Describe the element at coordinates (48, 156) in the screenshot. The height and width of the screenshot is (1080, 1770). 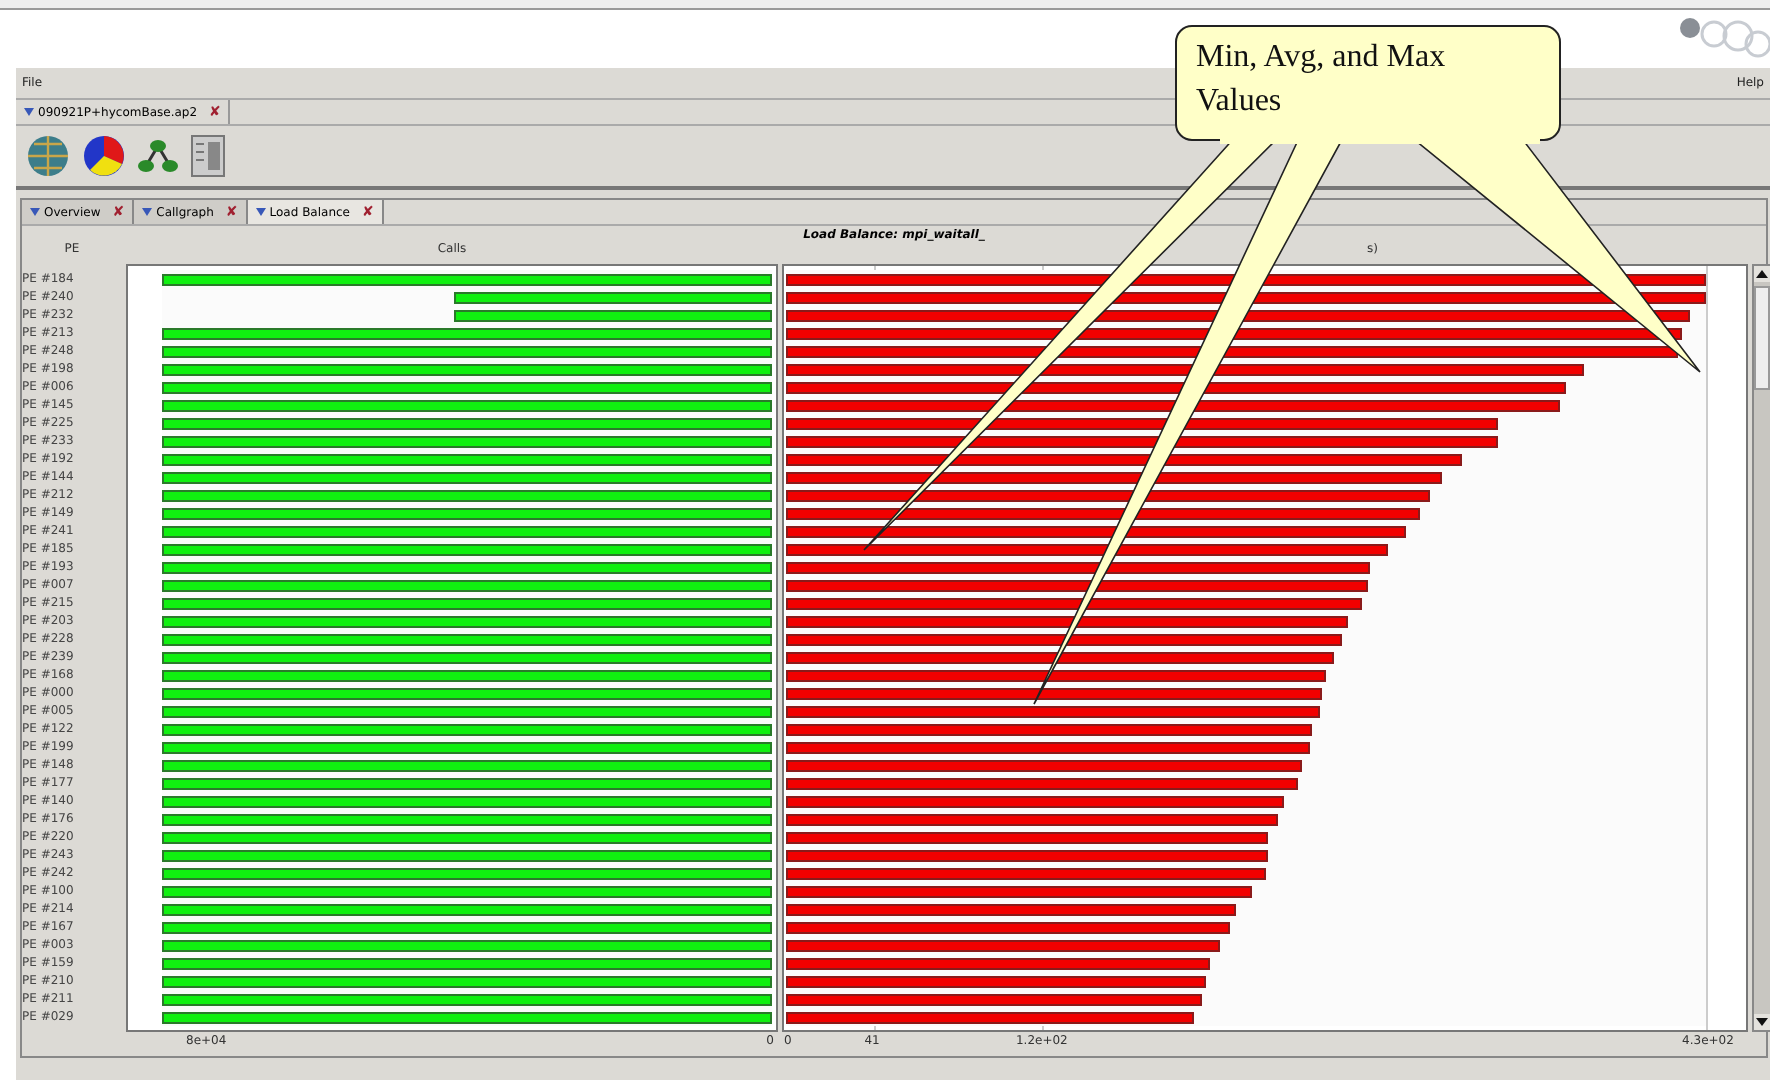
I see `globe-icon` at that location.